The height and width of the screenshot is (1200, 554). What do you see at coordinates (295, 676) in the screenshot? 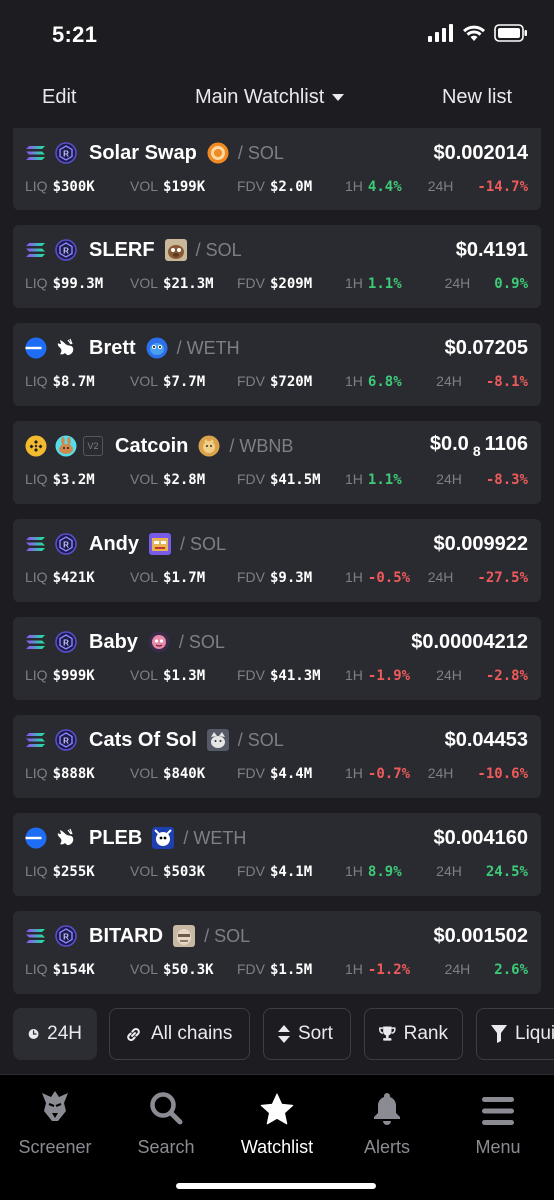
I see `fdv-value: $41.3M` at bounding box center [295, 676].